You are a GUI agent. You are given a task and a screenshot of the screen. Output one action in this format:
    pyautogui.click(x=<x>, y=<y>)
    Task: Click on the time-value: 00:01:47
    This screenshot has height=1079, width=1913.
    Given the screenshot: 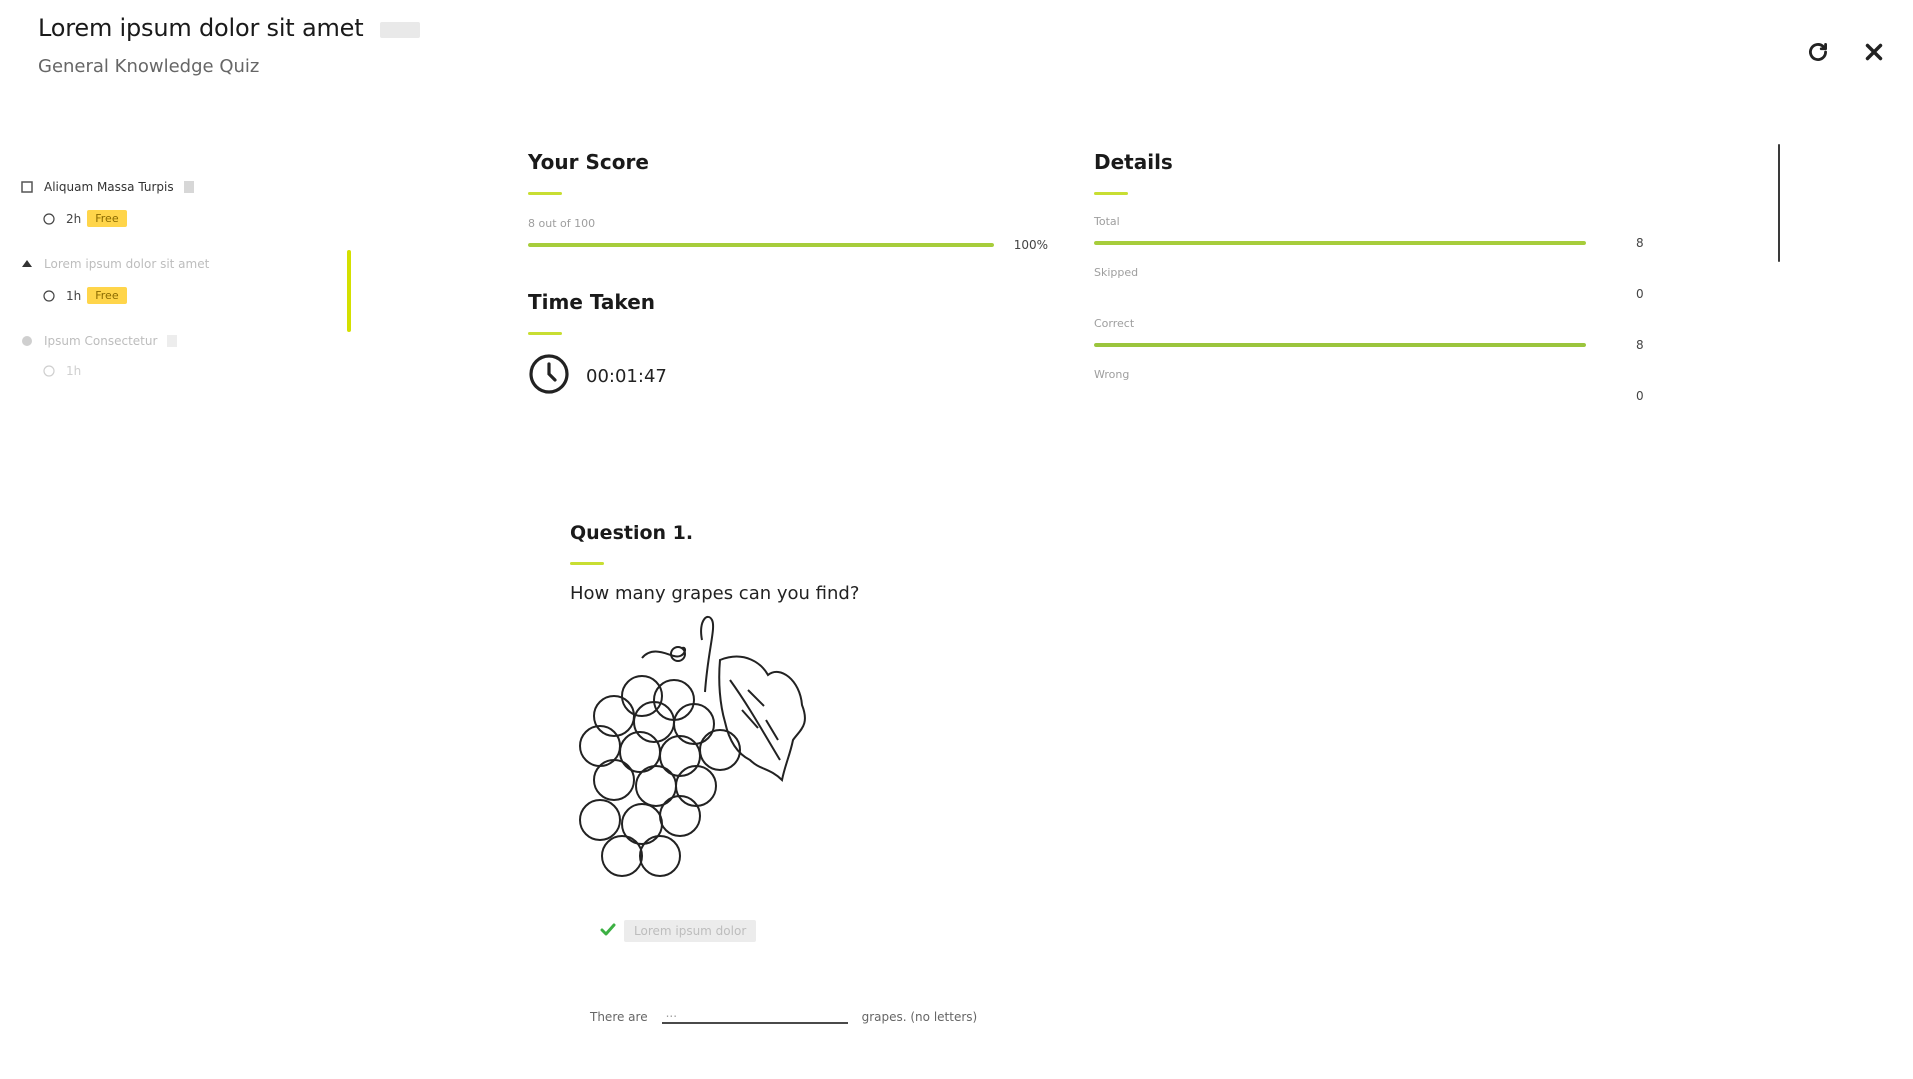 What is the action you would take?
    pyautogui.click(x=626, y=376)
    